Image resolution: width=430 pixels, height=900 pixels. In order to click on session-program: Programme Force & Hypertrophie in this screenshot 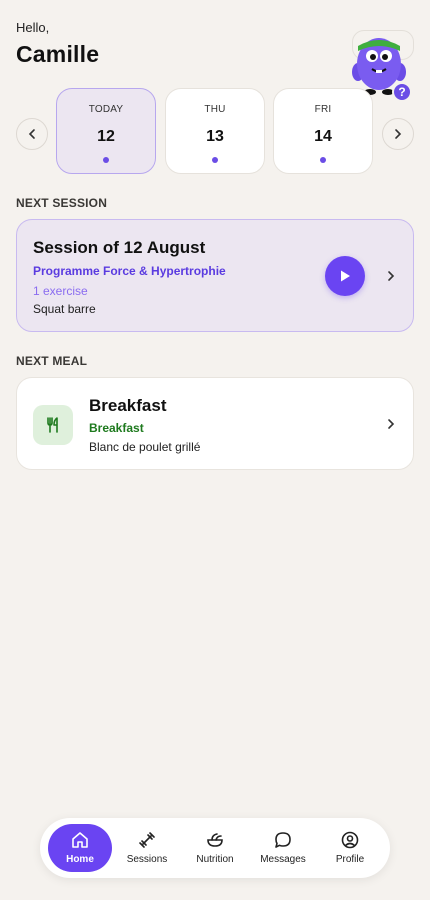, I will do `click(129, 271)`.